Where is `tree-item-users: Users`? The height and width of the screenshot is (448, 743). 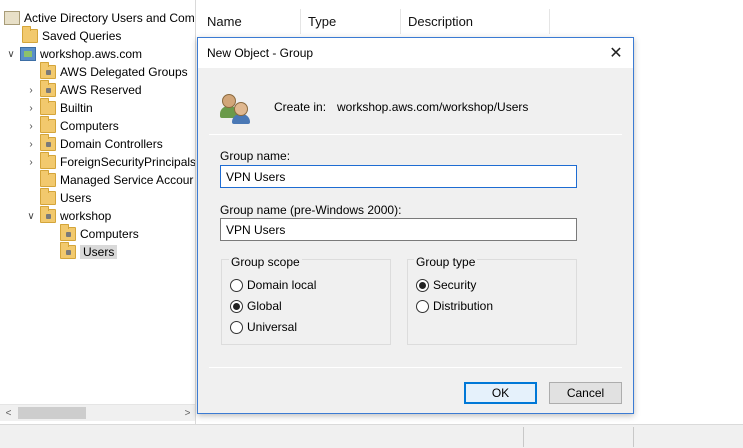 tree-item-users: Users is located at coordinates (66, 197).